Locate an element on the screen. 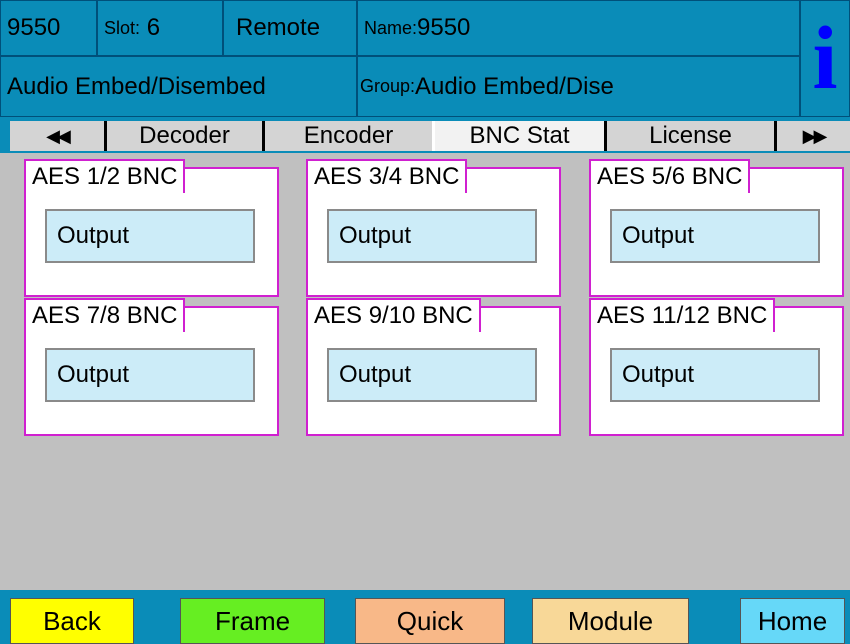 Image resolution: width=850 pixels, height=644 pixels. panel-title: AES 9/10 BNC is located at coordinates (393, 315).